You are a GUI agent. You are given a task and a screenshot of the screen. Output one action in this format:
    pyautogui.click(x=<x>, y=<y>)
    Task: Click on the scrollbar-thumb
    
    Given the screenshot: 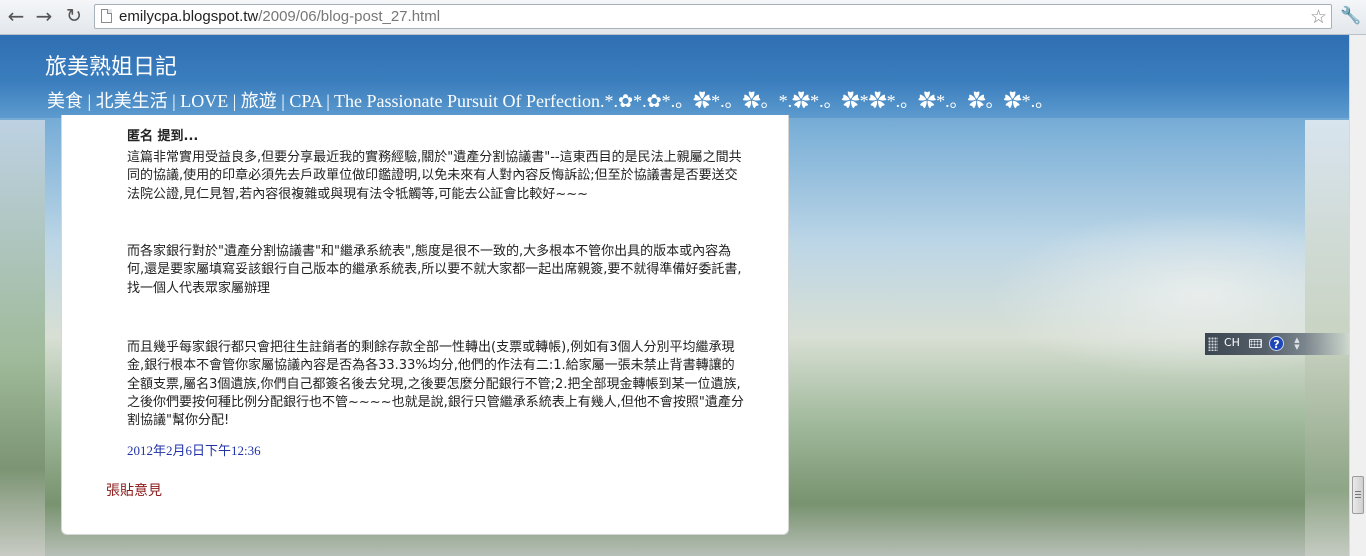 What is the action you would take?
    pyautogui.click(x=1358, y=495)
    